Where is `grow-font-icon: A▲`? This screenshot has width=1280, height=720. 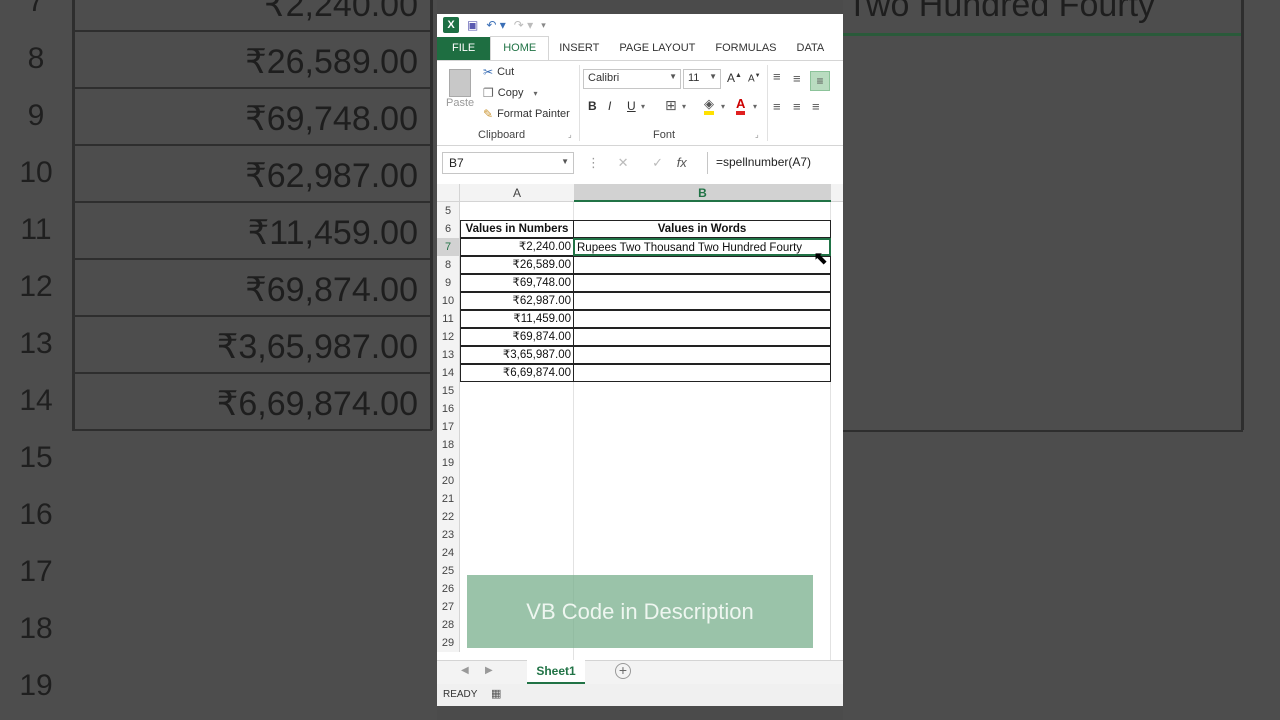 grow-font-icon: A▲ is located at coordinates (734, 78).